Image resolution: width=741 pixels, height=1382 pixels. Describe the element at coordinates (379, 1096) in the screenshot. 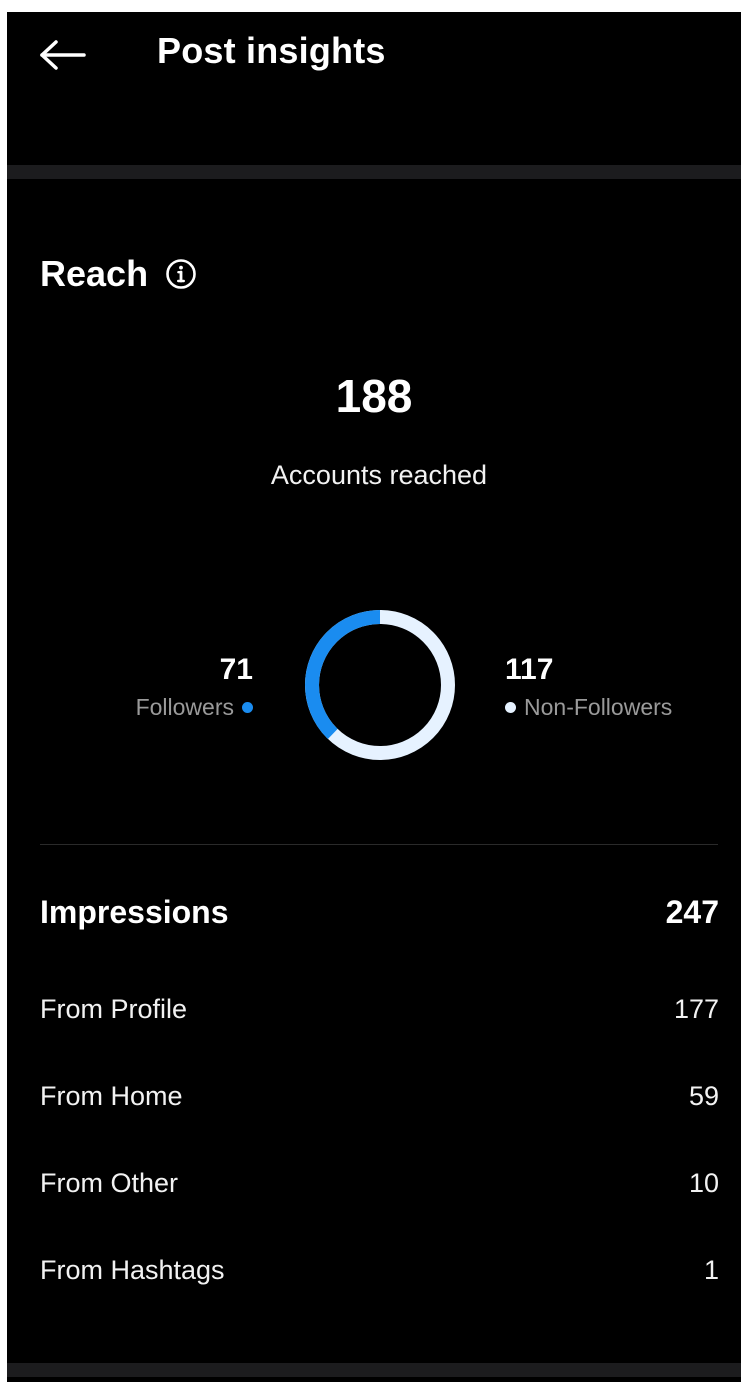

I see `impression-source-row: From Home 59` at that location.